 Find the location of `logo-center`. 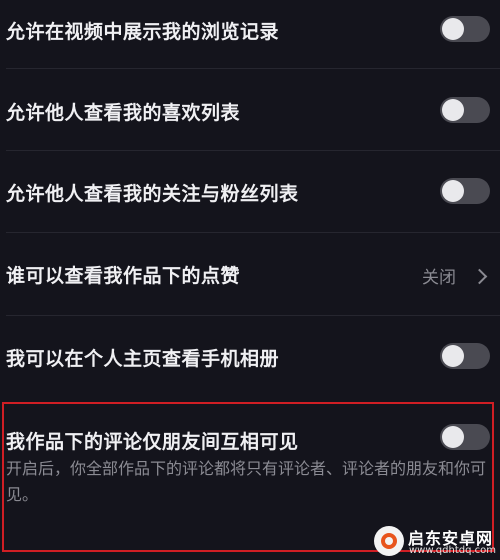

logo-center is located at coordinates (389, 541).